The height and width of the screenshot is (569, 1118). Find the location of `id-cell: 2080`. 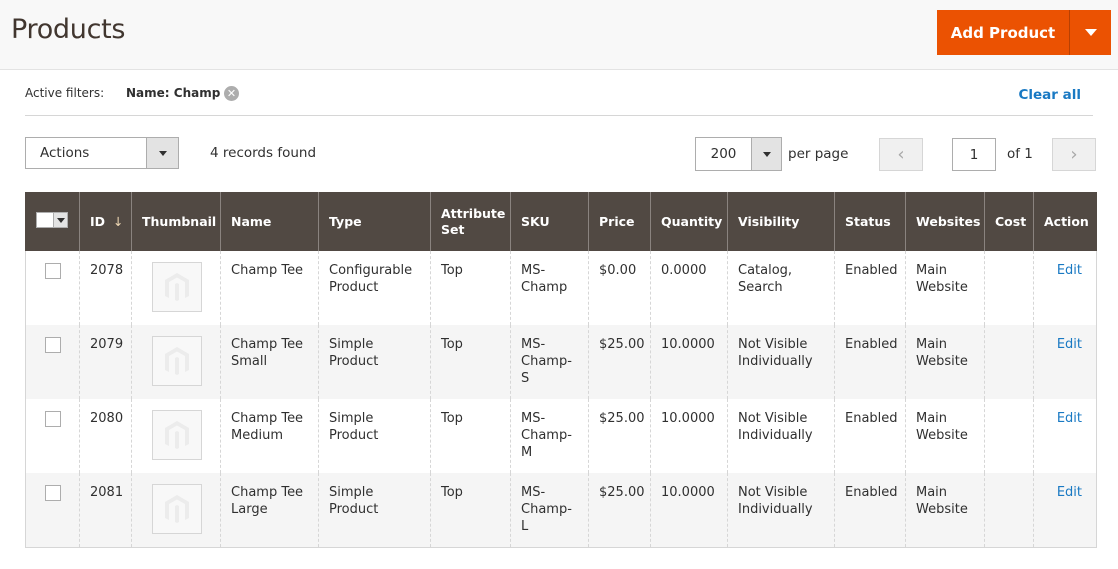

id-cell: 2080 is located at coordinates (105, 436).